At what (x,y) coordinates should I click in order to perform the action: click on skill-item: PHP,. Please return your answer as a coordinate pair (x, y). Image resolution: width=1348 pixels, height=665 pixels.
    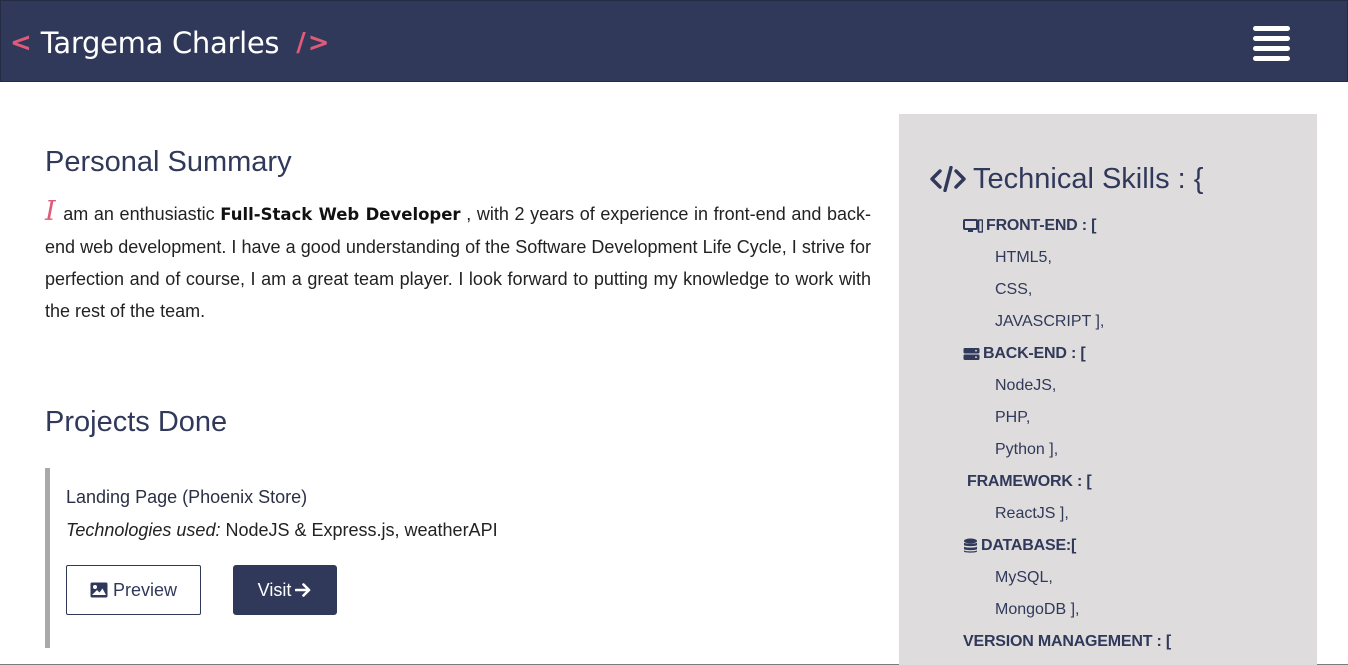
    Looking at the image, I should click on (1013, 417).